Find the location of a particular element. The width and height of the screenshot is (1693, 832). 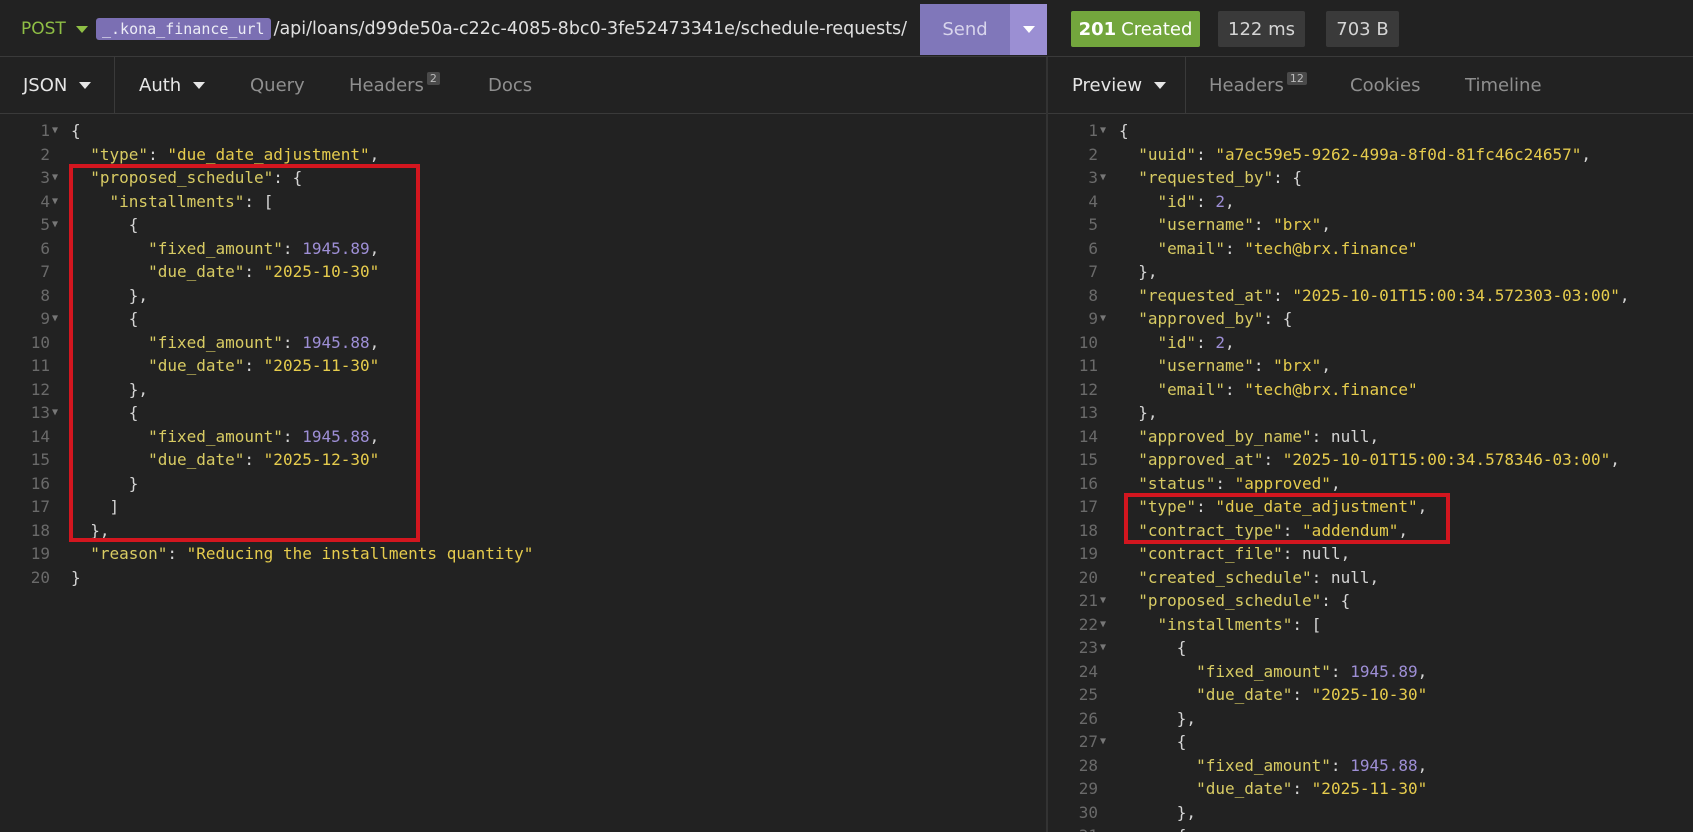

tab-headers: Headers 2 is located at coordinates (394, 85).